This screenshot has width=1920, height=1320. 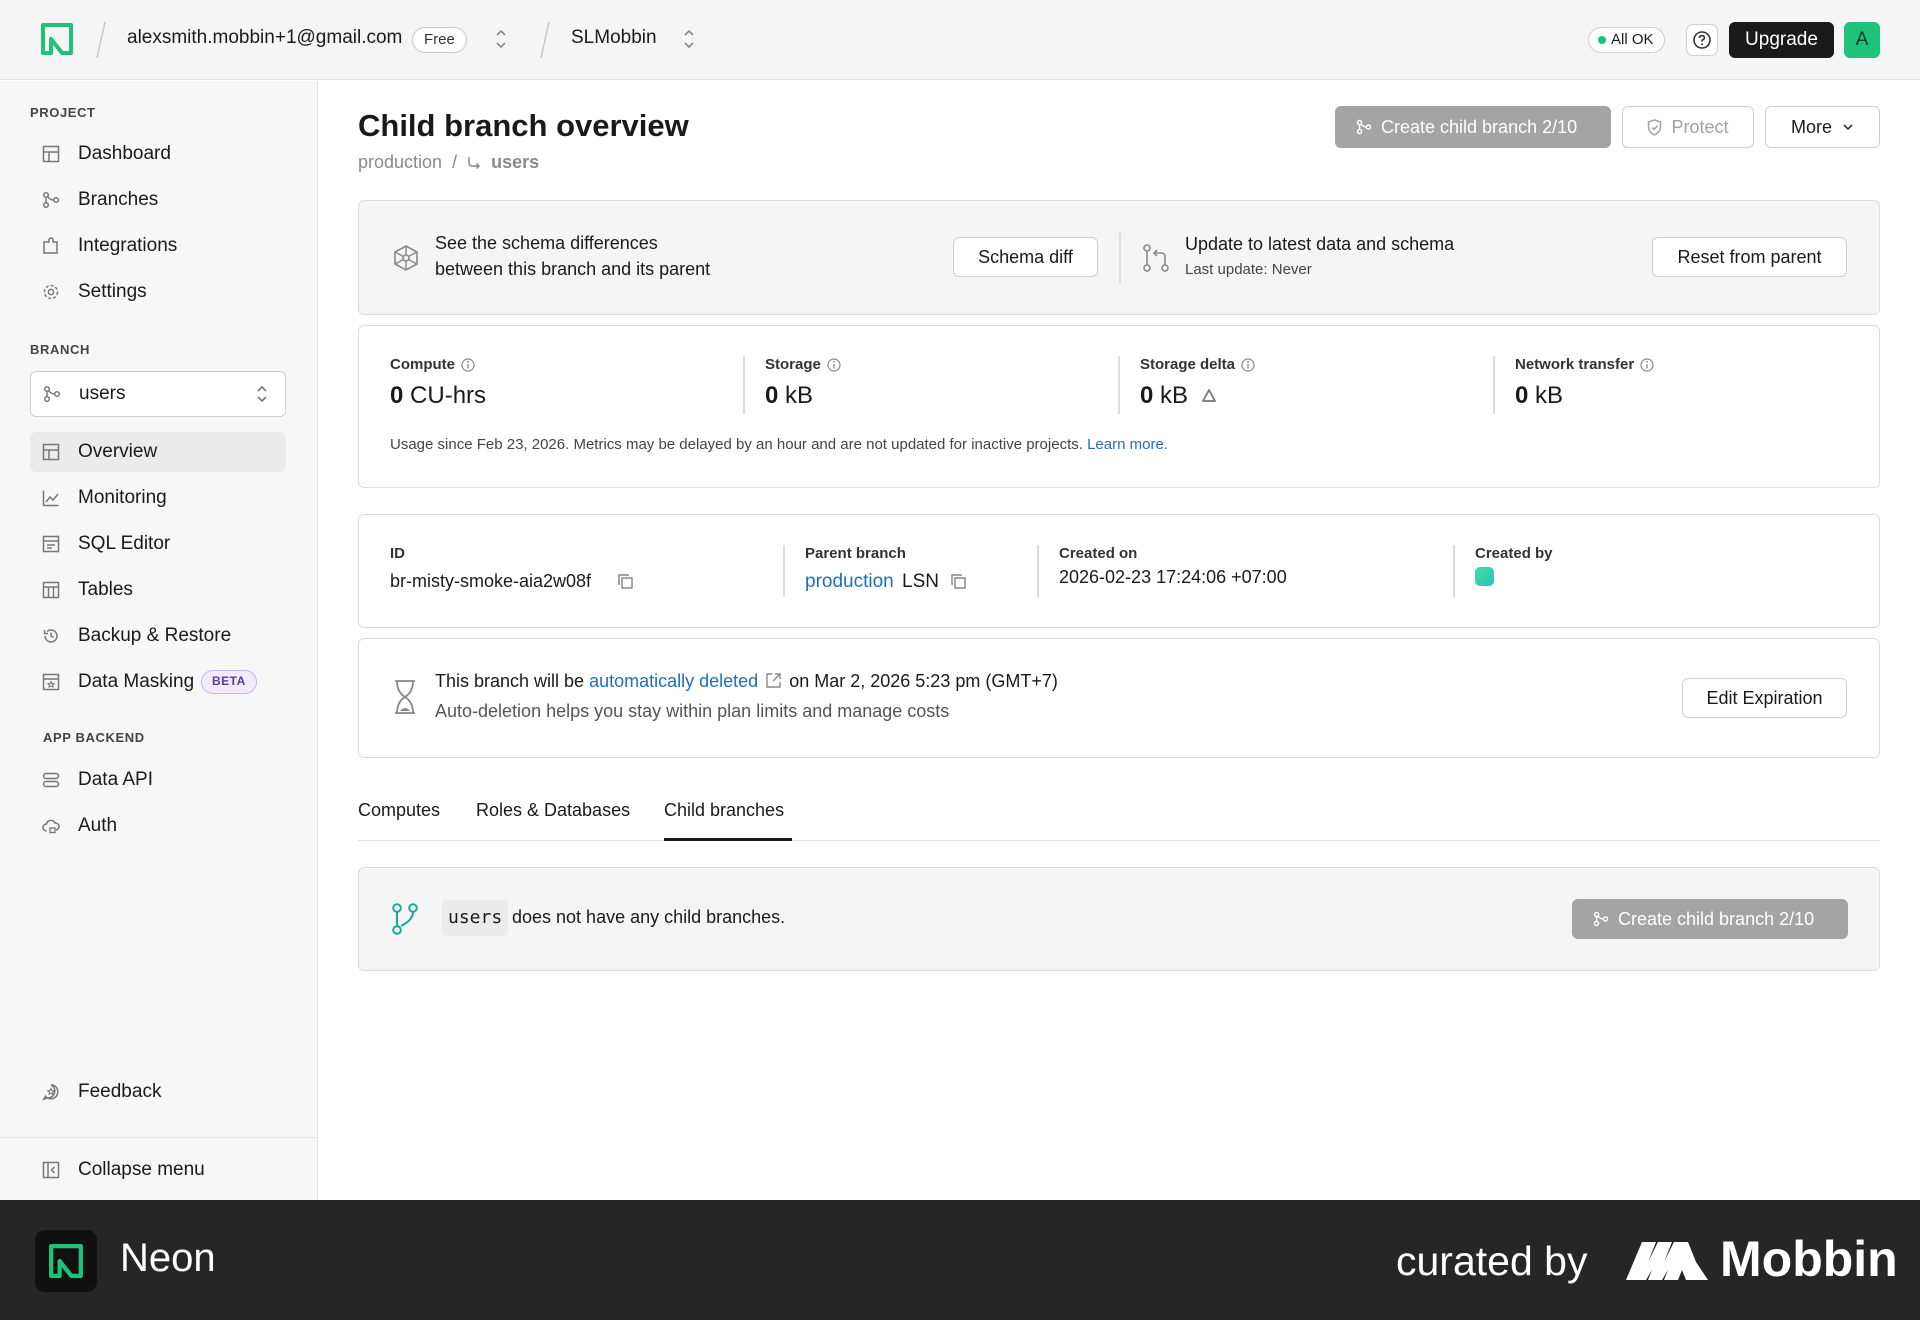 What do you see at coordinates (405, 919) in the screenshot?
I see `git-branch-icon` at bounding box center [405, 919].